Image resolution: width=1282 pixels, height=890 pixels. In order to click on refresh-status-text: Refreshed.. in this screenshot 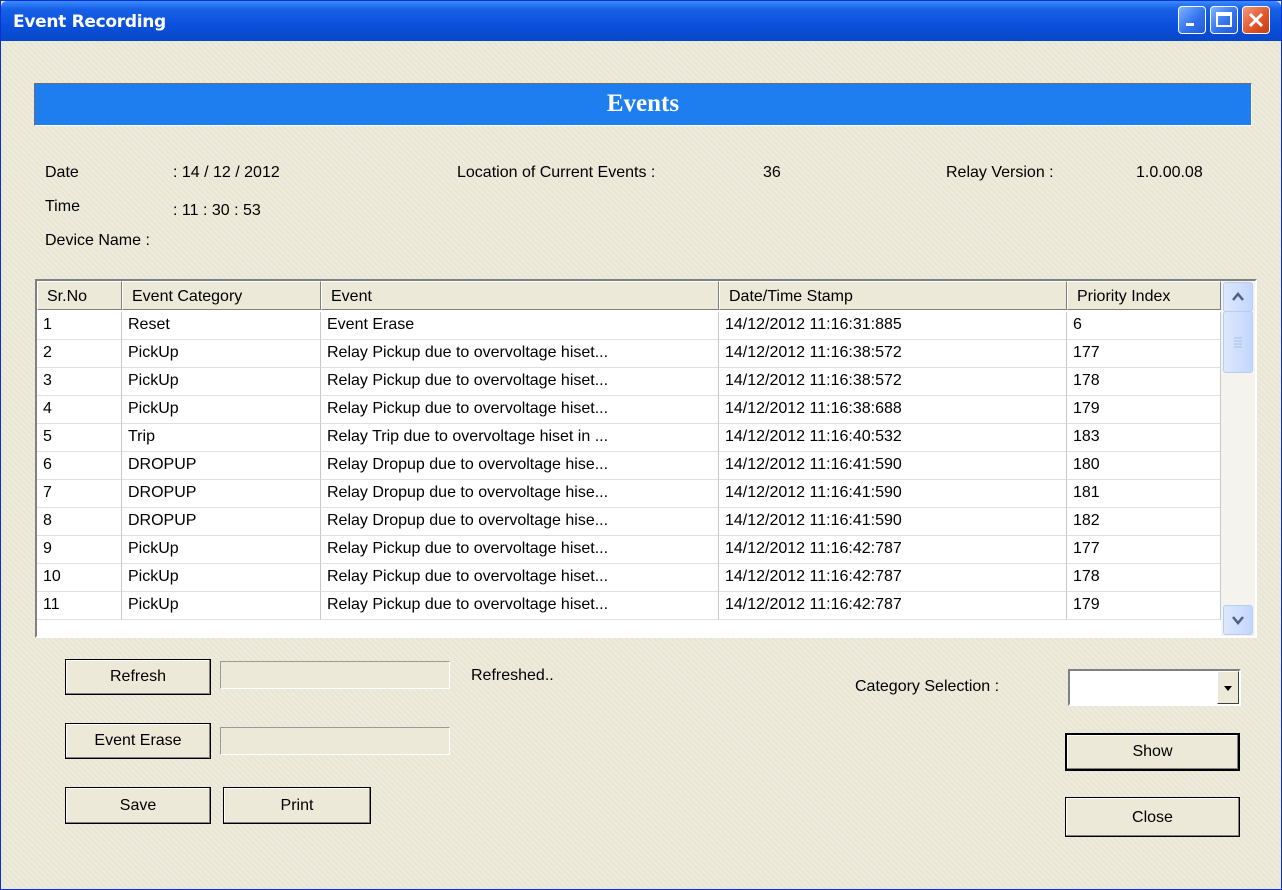, I will do `click(512, 675)`.